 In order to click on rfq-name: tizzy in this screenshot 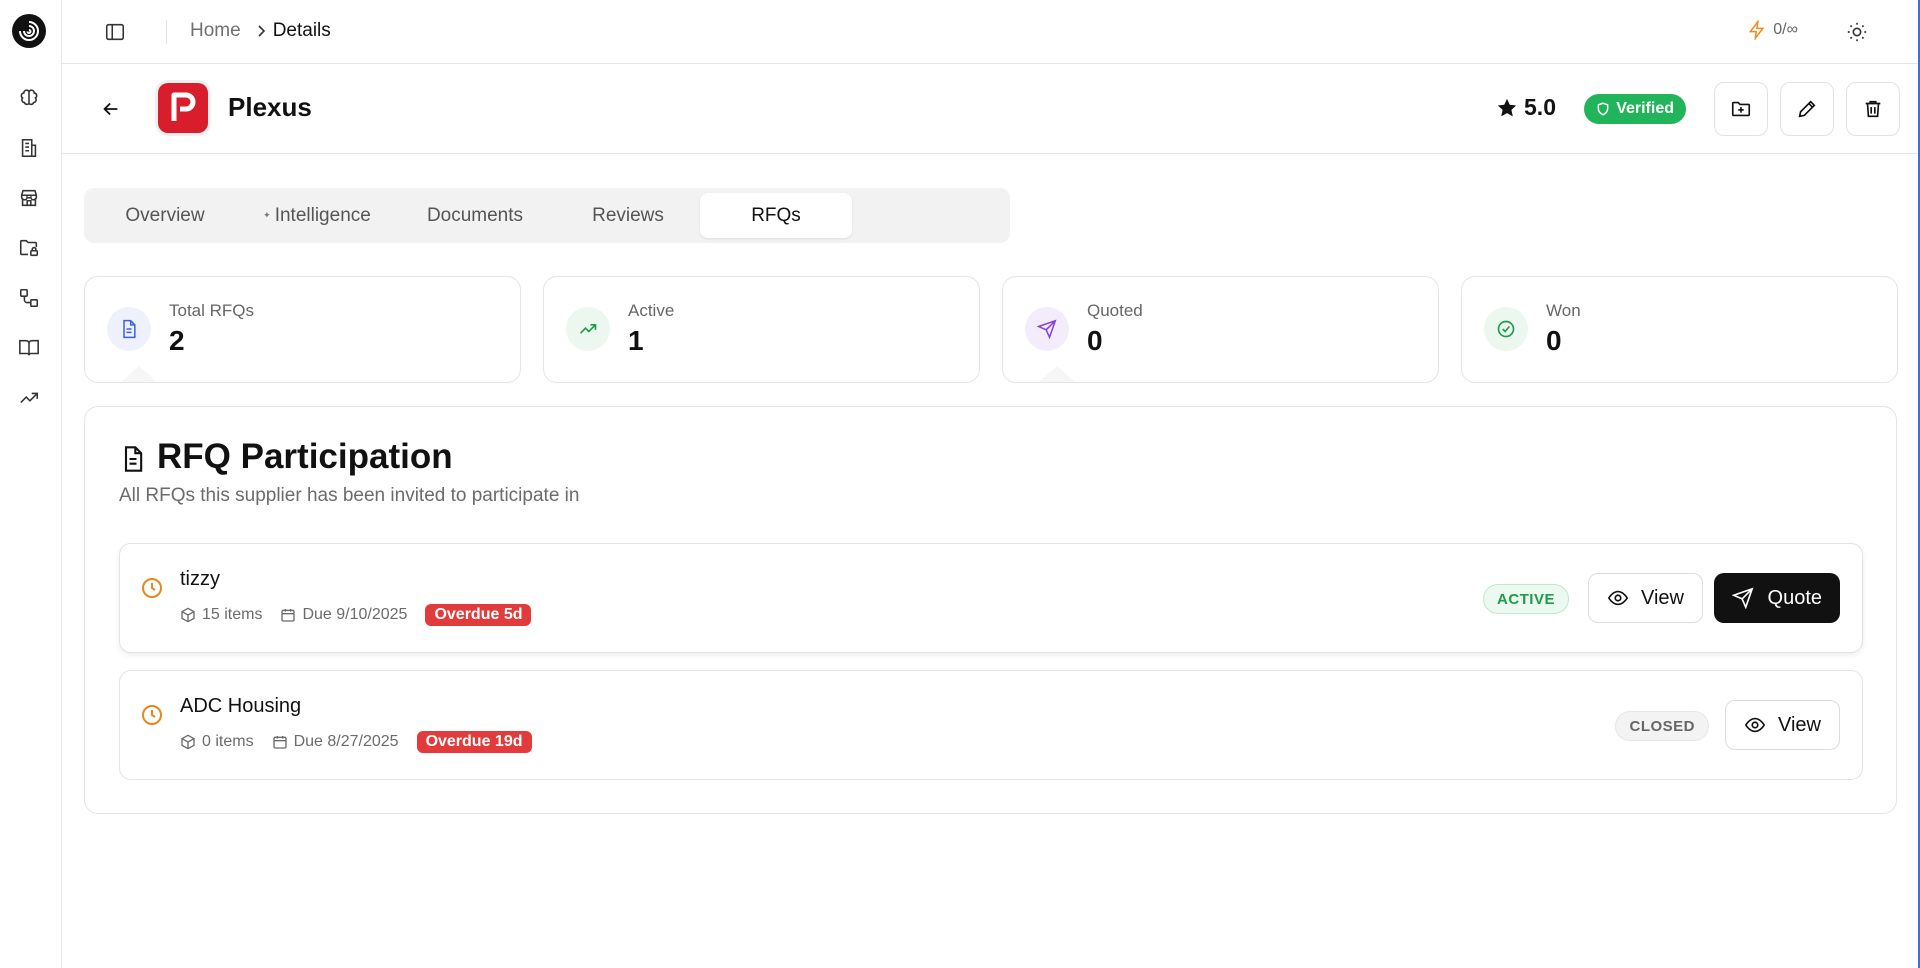, I will do `click(200, 579)`.